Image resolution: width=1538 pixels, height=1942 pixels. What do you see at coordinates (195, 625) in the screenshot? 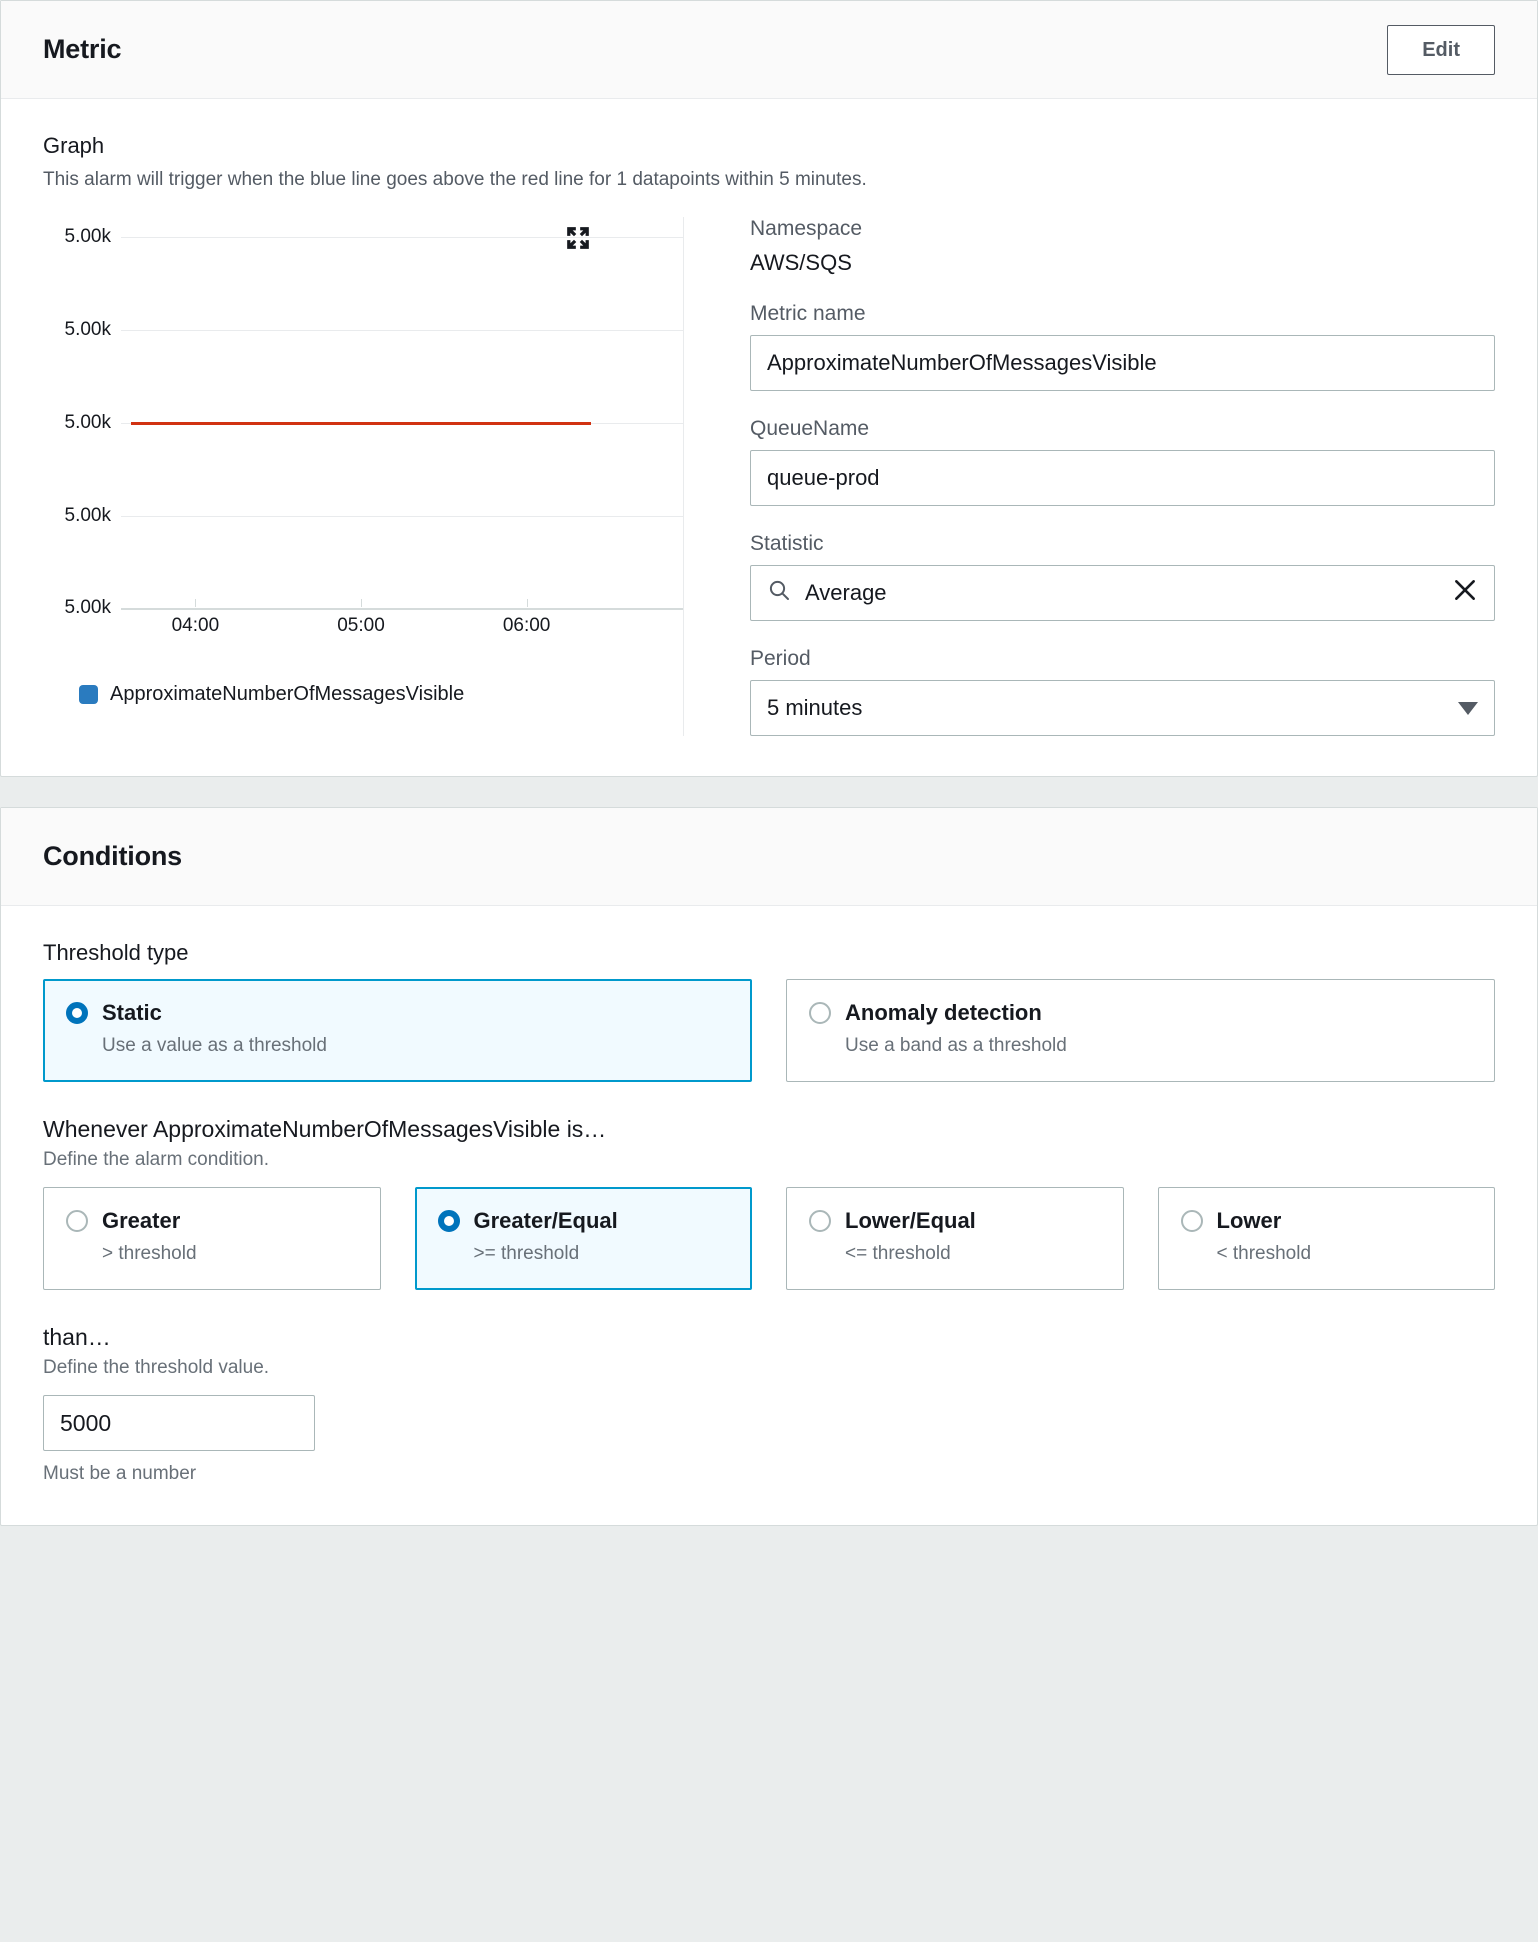
I see `x-axis-tick-label: 04:00` at bounding box center [195, 625].